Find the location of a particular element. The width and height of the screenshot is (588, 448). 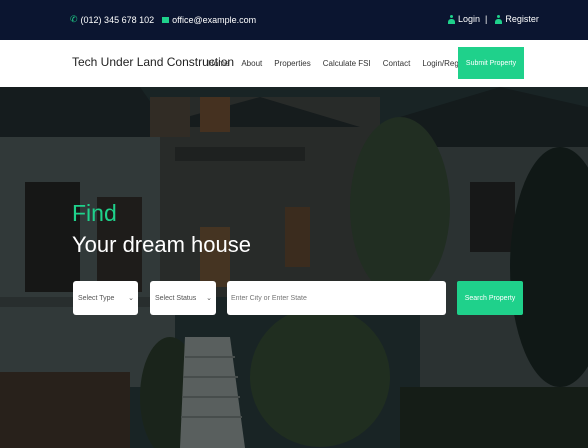

location-input is located at coordinates (336, 298).